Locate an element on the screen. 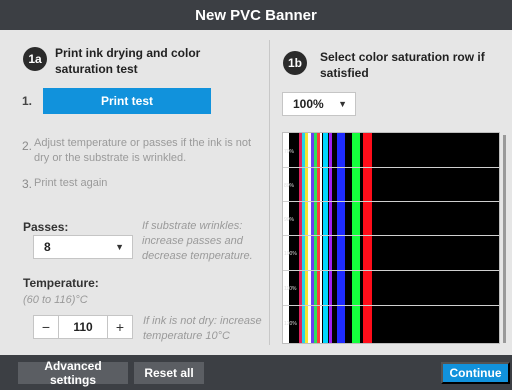 Image resolution: width=512 pixels, height=390 pixels. step-1b-badge: 1b is located at coordinates (295, 63).